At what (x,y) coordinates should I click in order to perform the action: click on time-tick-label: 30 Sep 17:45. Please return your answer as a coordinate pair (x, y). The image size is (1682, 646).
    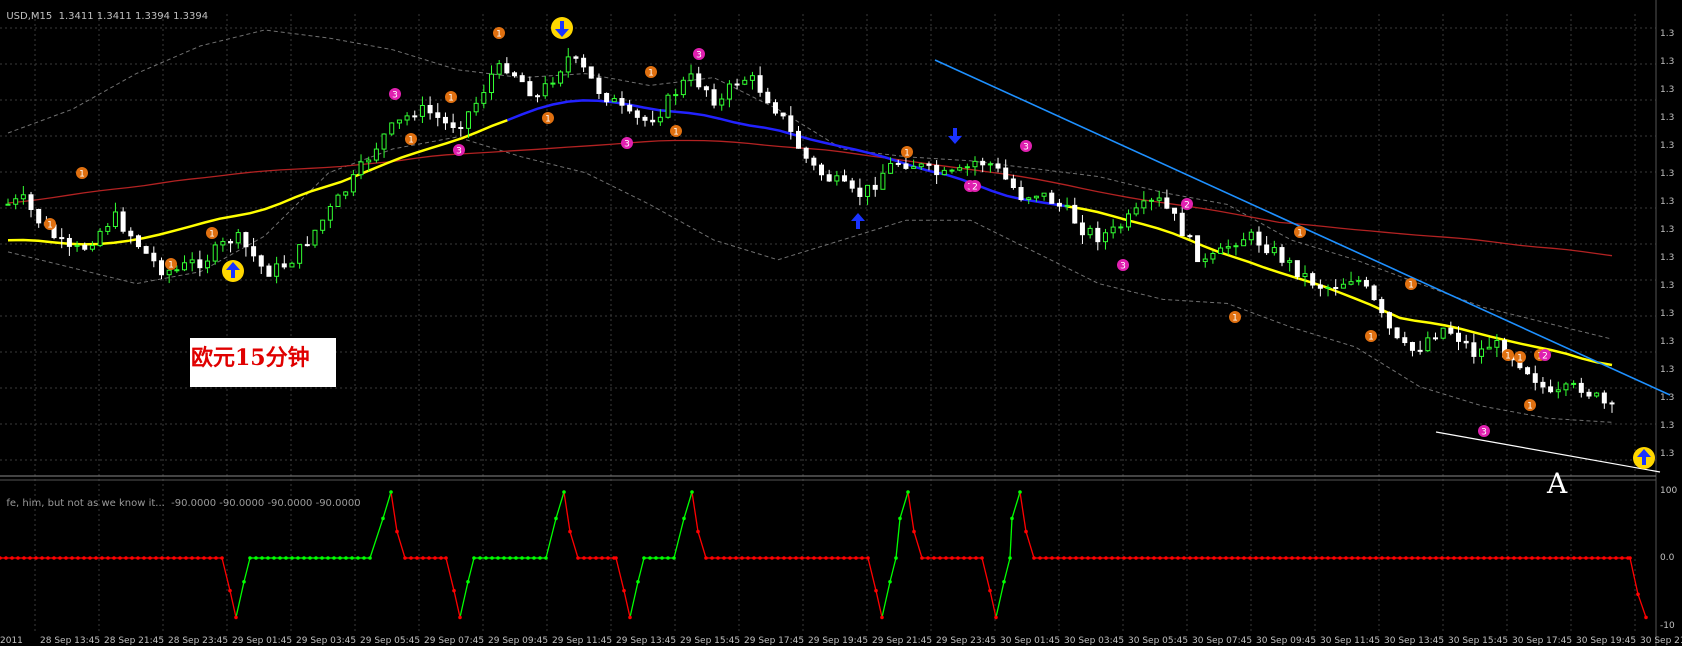
    Looking at the image, I should click on (1542, 641).